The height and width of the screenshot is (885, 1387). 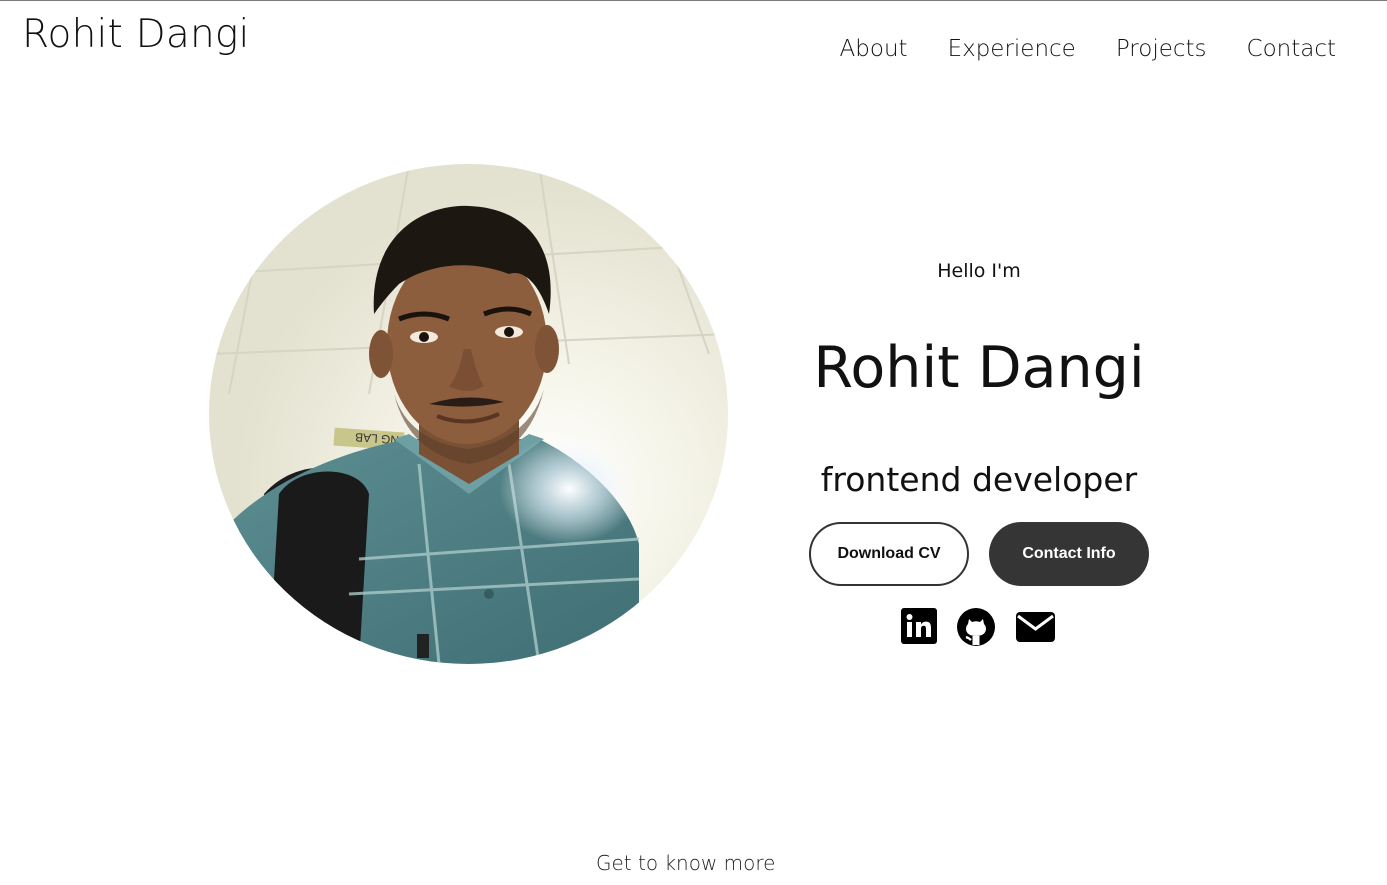 What do you see at coordinates (889, 554) in the screenshot?
I see `download-cv-button: Download CV` at bounding box center [889, 554].